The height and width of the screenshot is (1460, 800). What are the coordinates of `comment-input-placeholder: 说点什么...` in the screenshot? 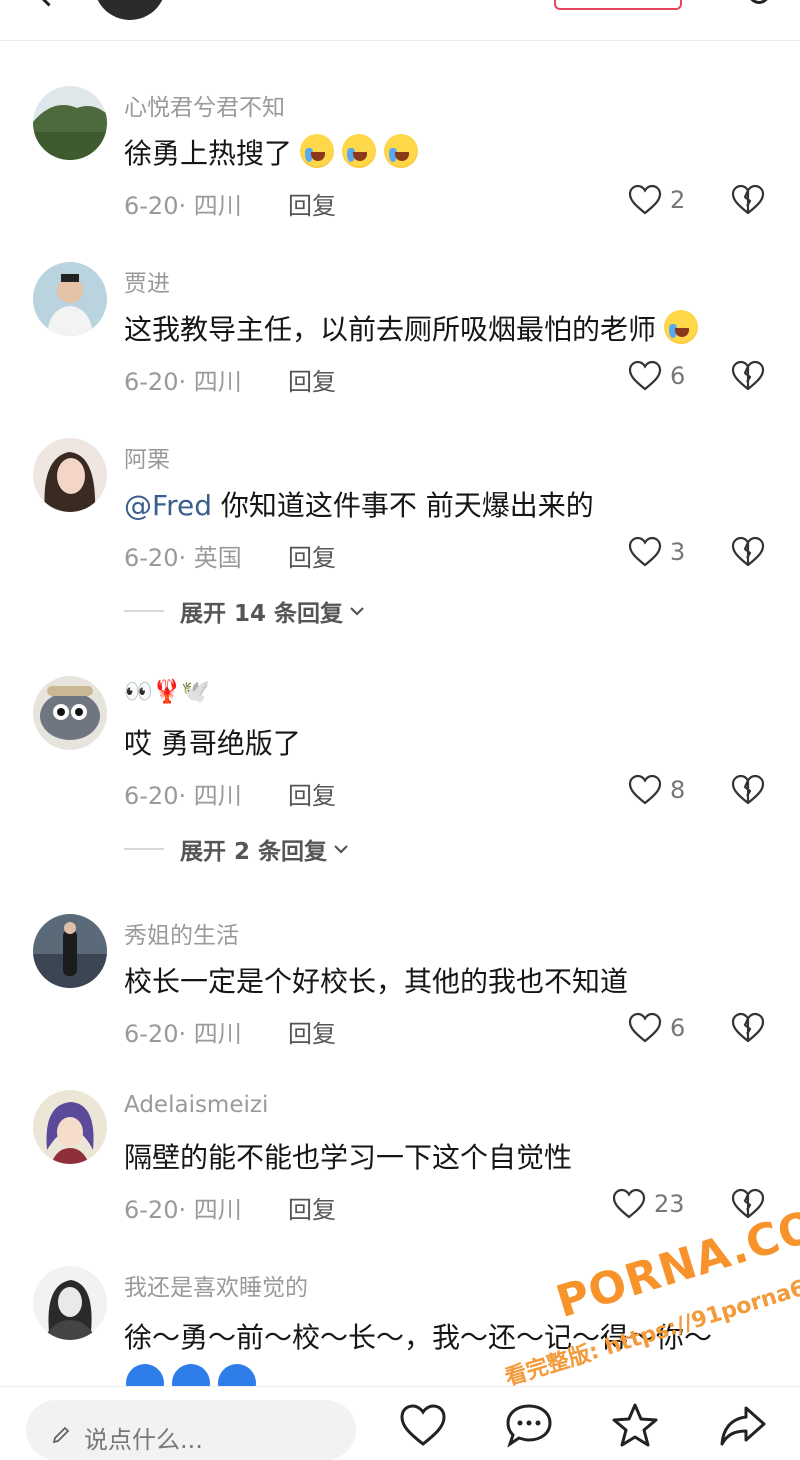 It's located at (143, 1440).